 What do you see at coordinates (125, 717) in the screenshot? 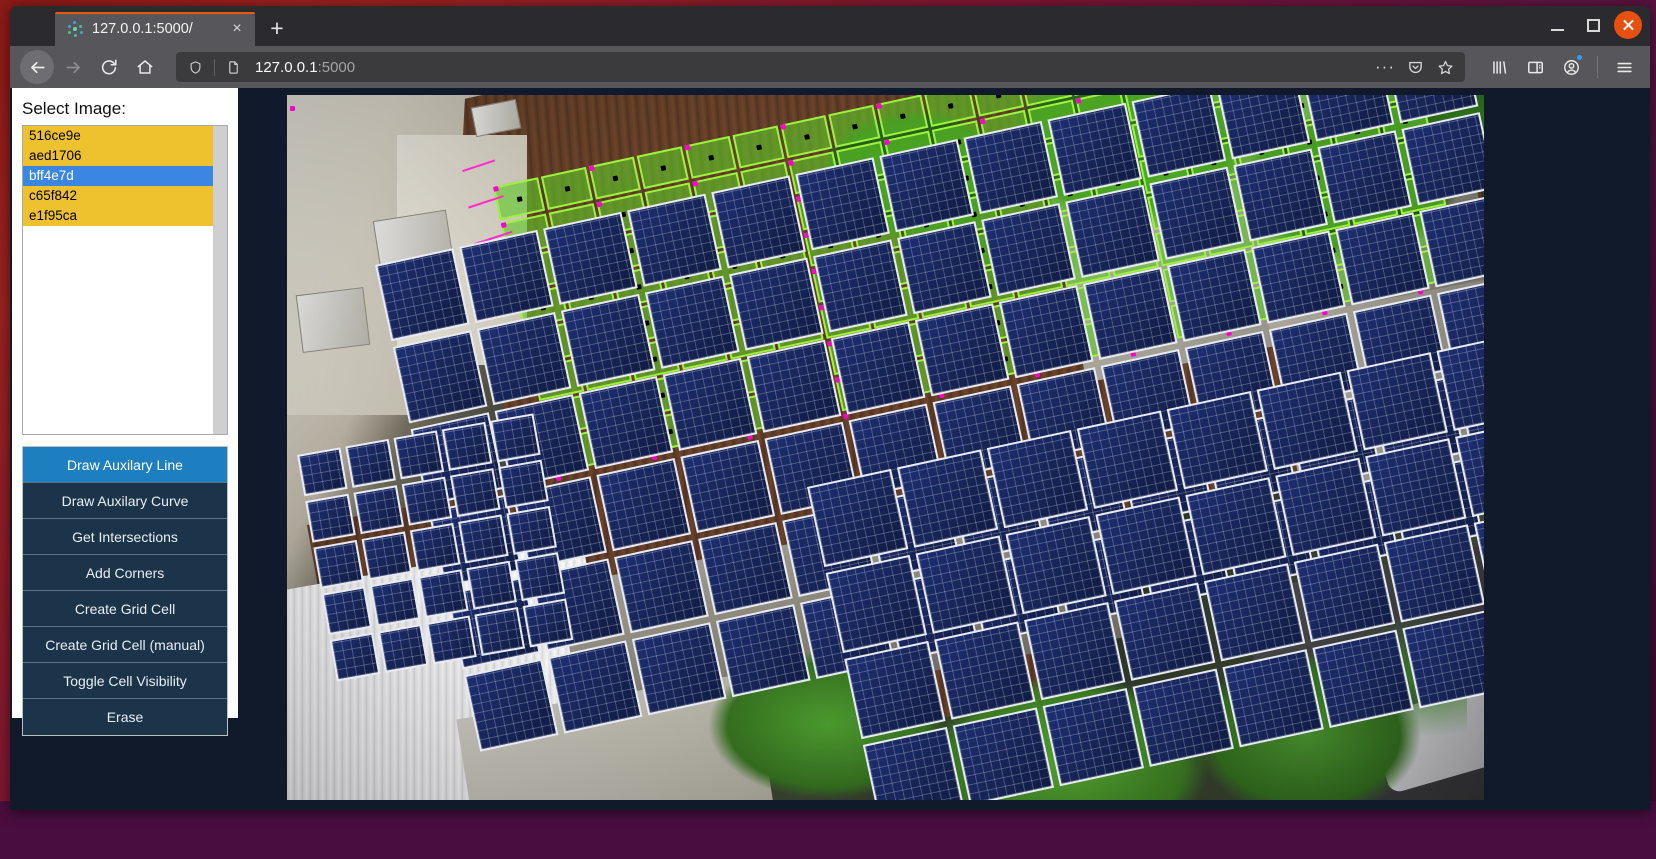
I see `tool-button-erase: Erase` at bounding box center [125, 717].